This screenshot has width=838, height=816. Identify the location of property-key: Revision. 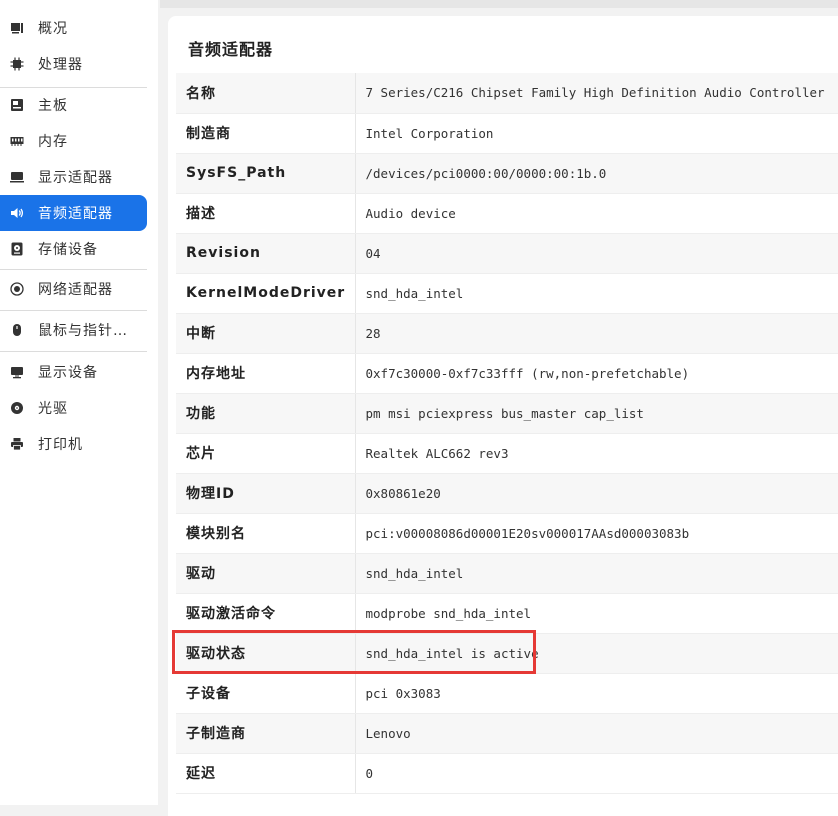
(266, 253).